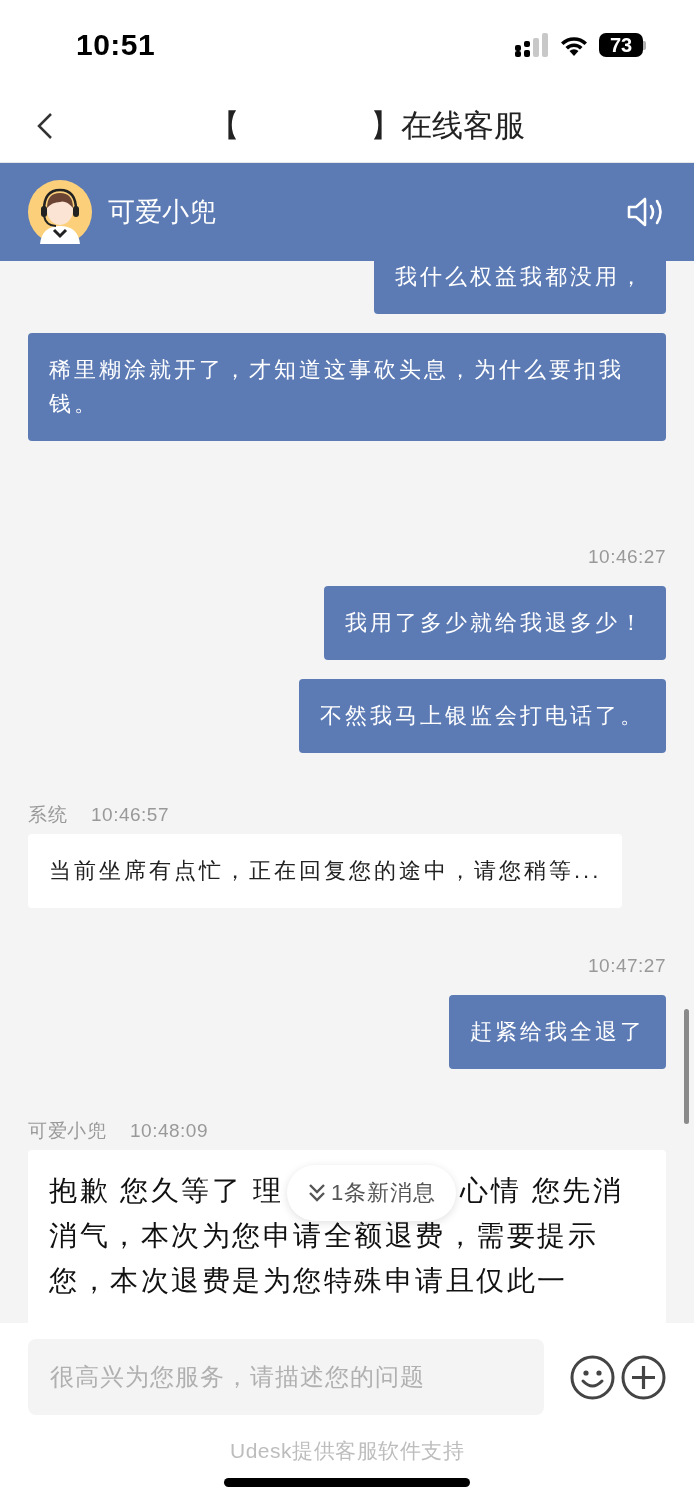 The image size is (694, 1500). I want to click on clock-time: 10:51, so click(116, 45).